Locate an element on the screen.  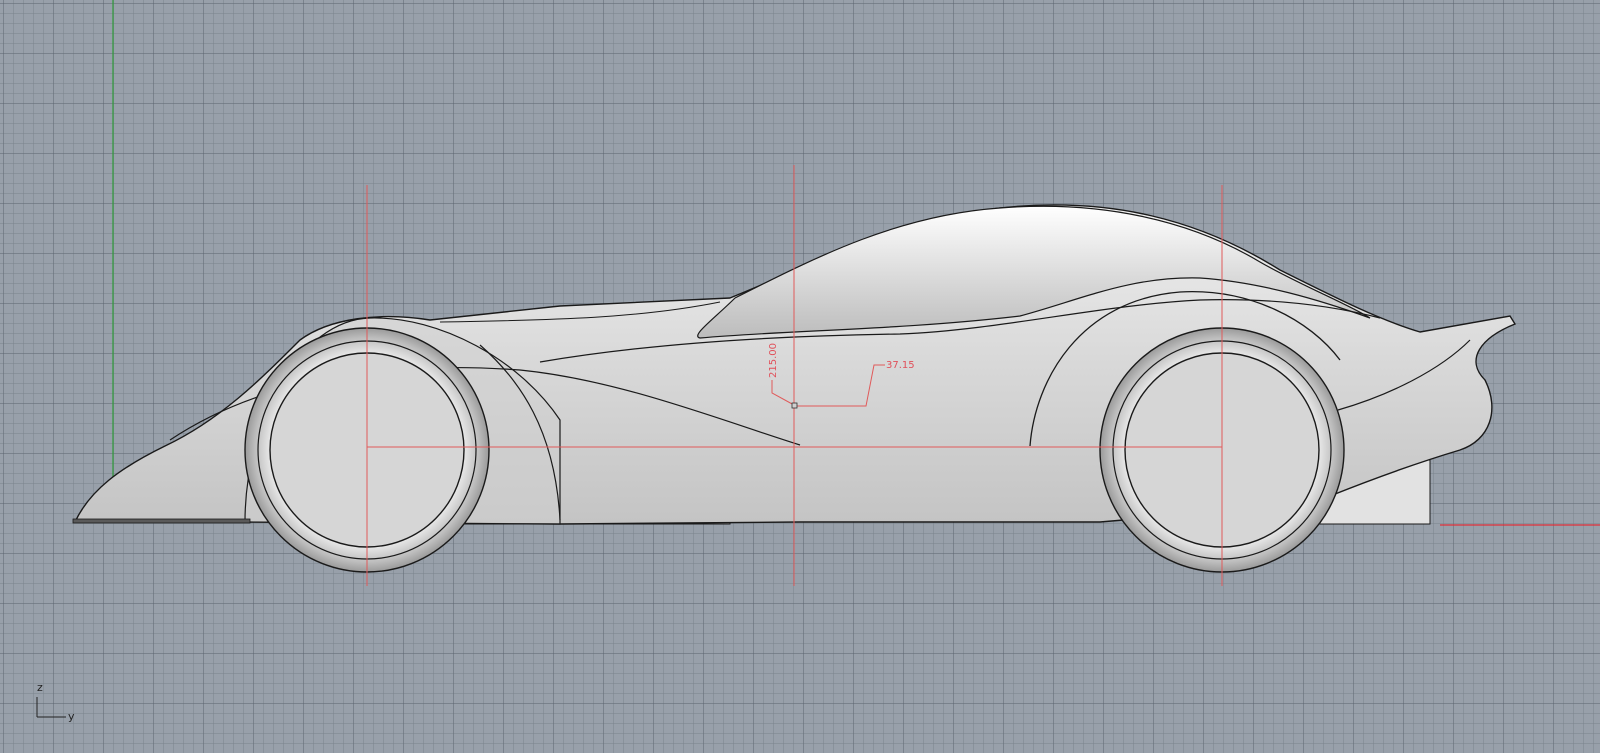
dimension-horizontal-value: 37.15 is located at coordinates (900, 365).